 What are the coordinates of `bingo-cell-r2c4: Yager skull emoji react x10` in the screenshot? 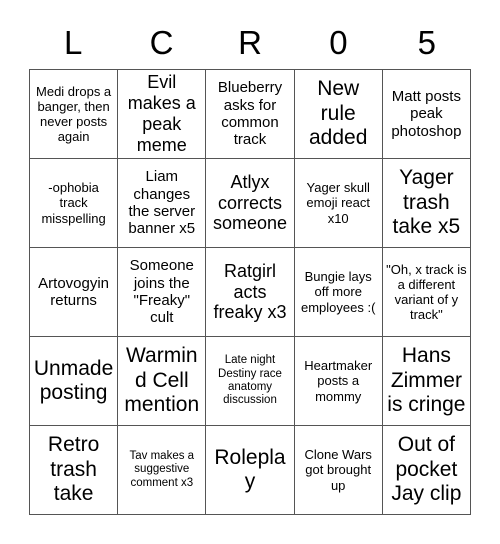 It's located at (338, 203).